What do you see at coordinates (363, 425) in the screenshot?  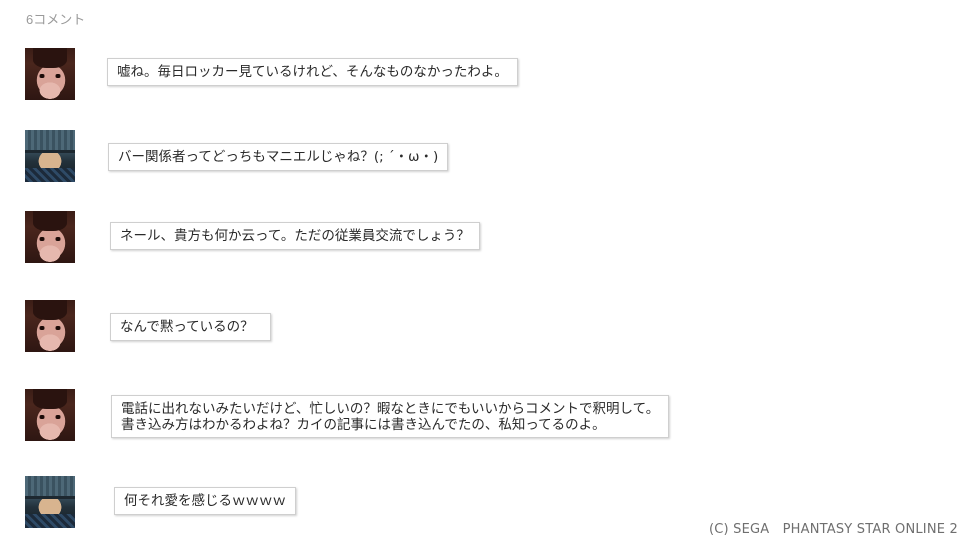 I see `comment-text-line: 書き込み方はわかるわよね？カイの記事には書き込んでたの、私知ってるのよ。` at bounding box center [363, 425].